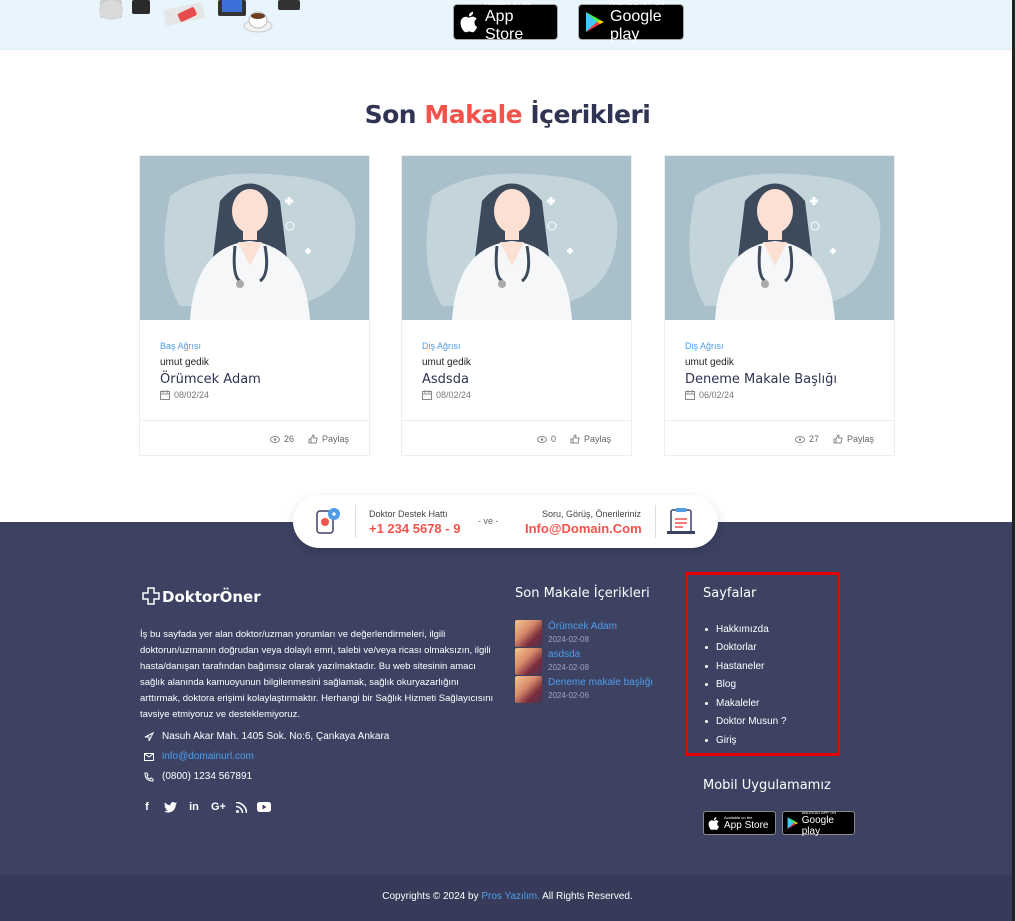 The image size is (1015, 921). Describe the element at coordinates (149, 736) in the screenshot. I see `location-arrow-icon` at that location.